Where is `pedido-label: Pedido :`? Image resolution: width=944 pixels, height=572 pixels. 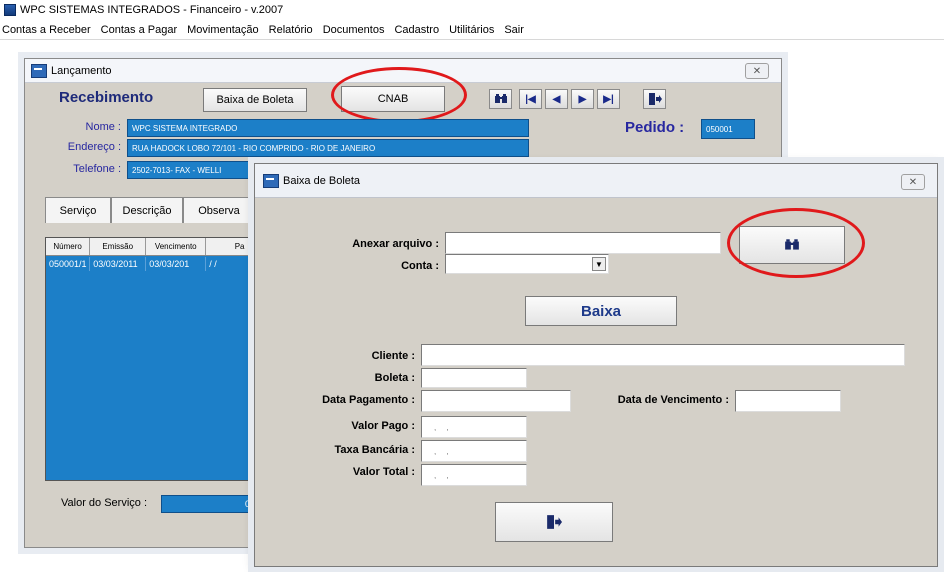
pedido-label: Pedido : is located at coordinates (655, 127).